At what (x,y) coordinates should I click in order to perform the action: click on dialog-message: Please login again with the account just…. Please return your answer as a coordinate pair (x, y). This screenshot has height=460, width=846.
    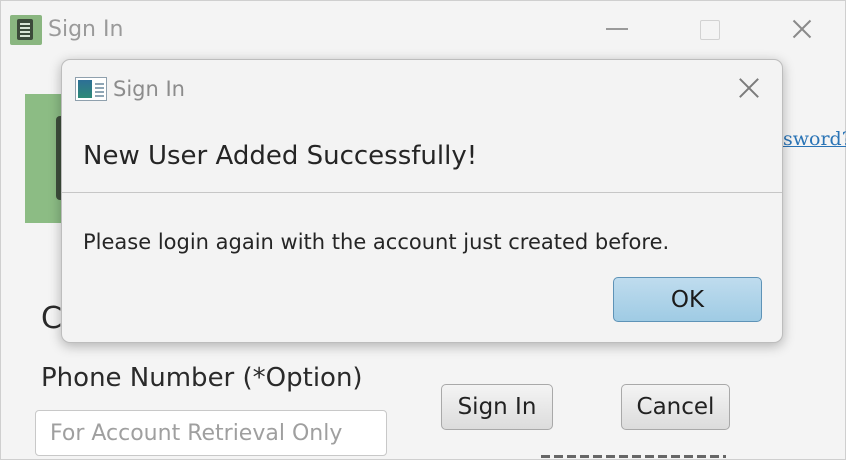
    Looking at the image, I should click on (376, 242).